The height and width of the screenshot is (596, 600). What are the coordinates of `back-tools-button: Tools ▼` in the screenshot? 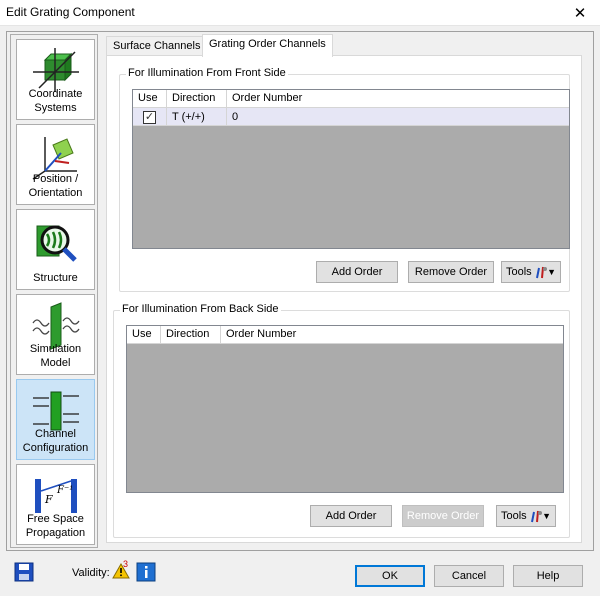 It's located at (526, 516).